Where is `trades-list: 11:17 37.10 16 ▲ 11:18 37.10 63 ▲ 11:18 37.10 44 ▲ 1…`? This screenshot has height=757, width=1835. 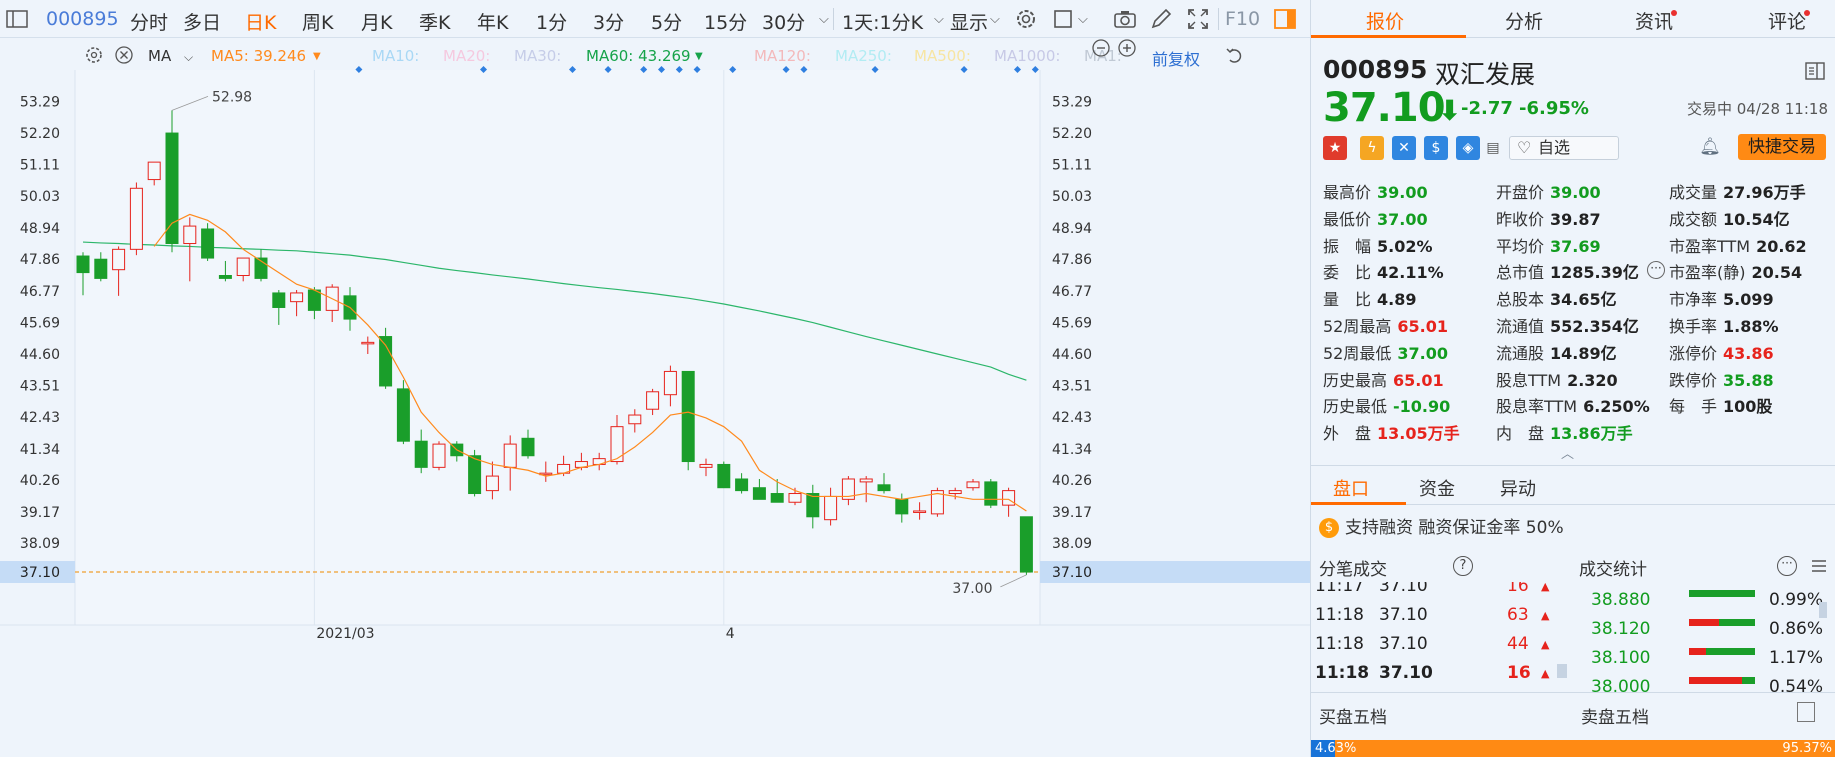 trades-list: 11:17 37.10 16 ▲ 11:18 37.10 63 ▲ 11:18 37.10 44 ▲ 1… is located at coordinates (1441, 637).